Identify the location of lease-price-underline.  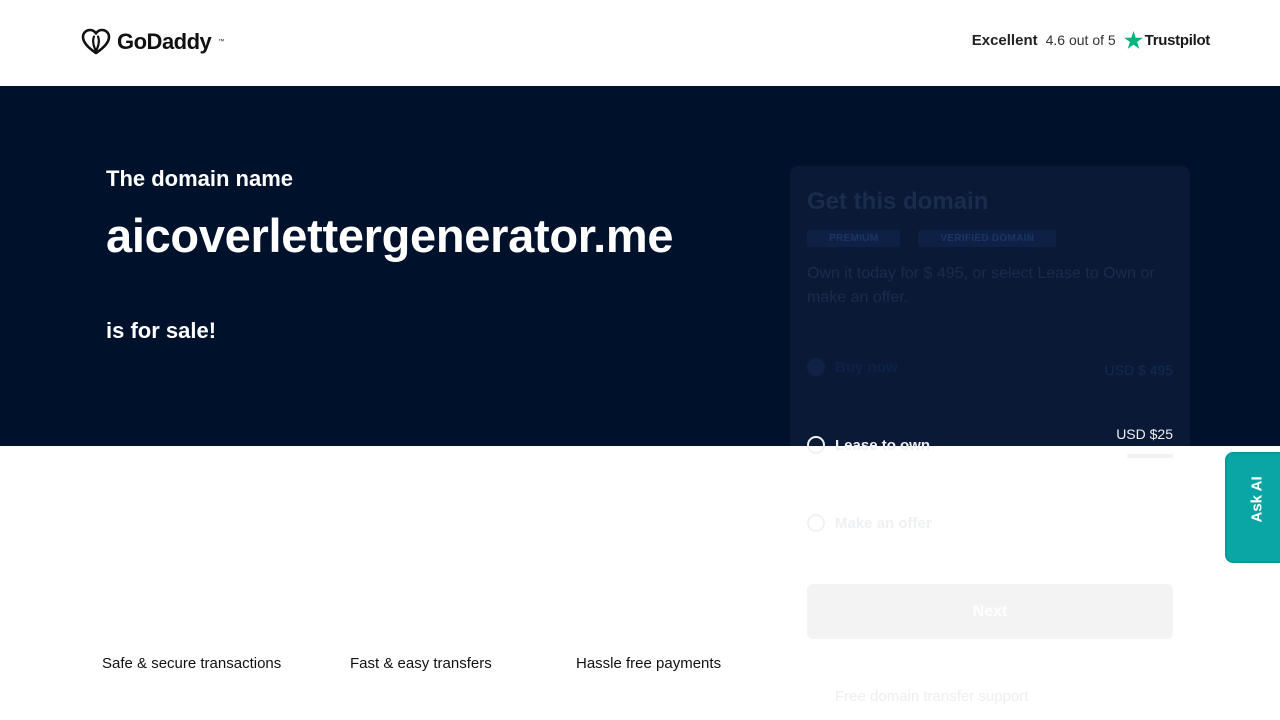
(1150, 456).